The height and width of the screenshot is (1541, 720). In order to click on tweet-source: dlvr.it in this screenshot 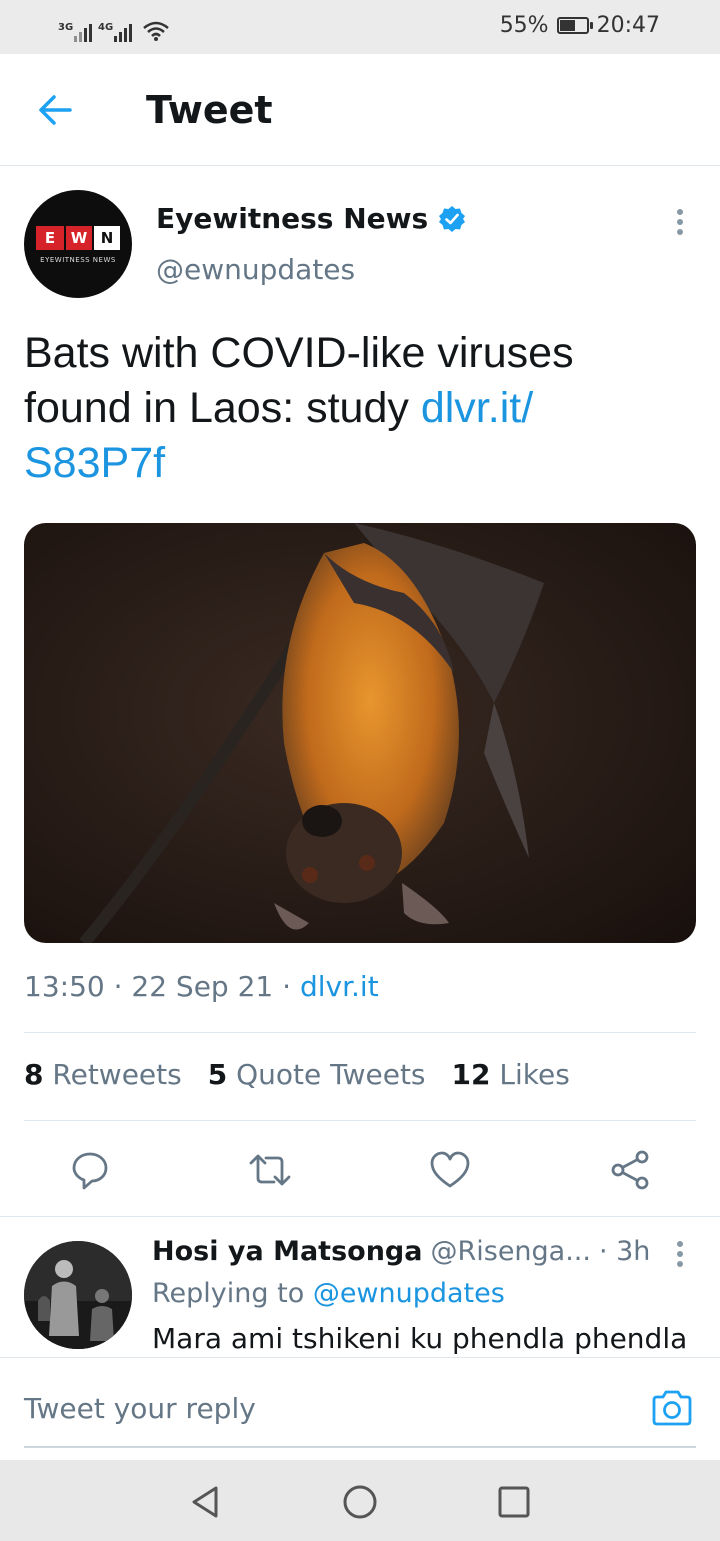, I will do `click(339, 986)`.